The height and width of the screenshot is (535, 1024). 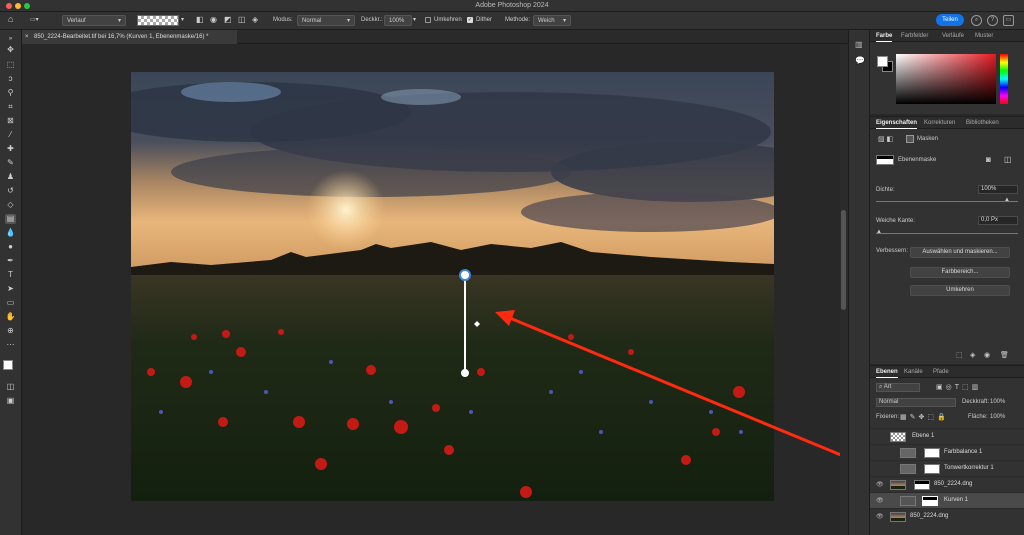 I want to click on tab-color: Farbe, so click(x=884, y=36).